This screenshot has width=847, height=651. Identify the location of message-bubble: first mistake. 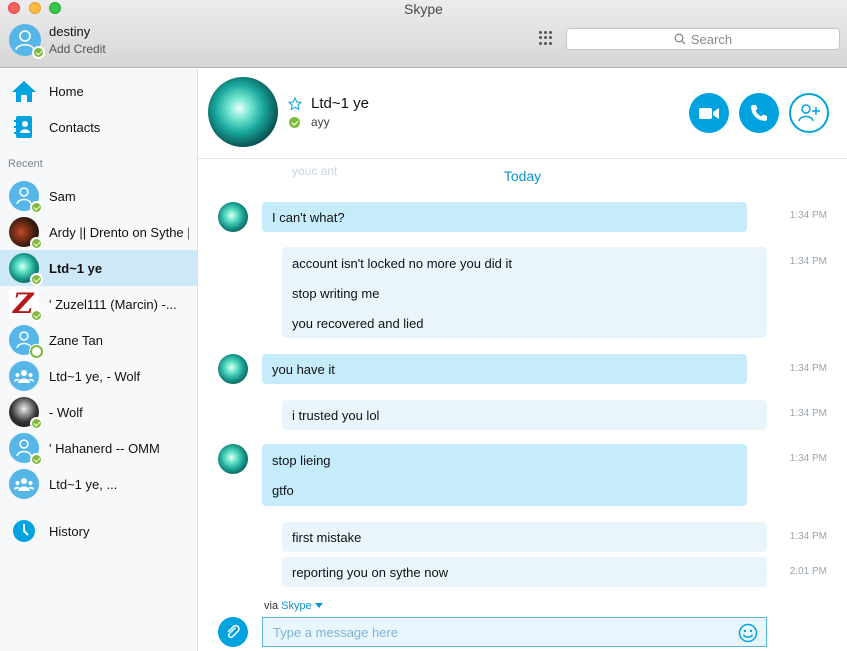
(524, 537).